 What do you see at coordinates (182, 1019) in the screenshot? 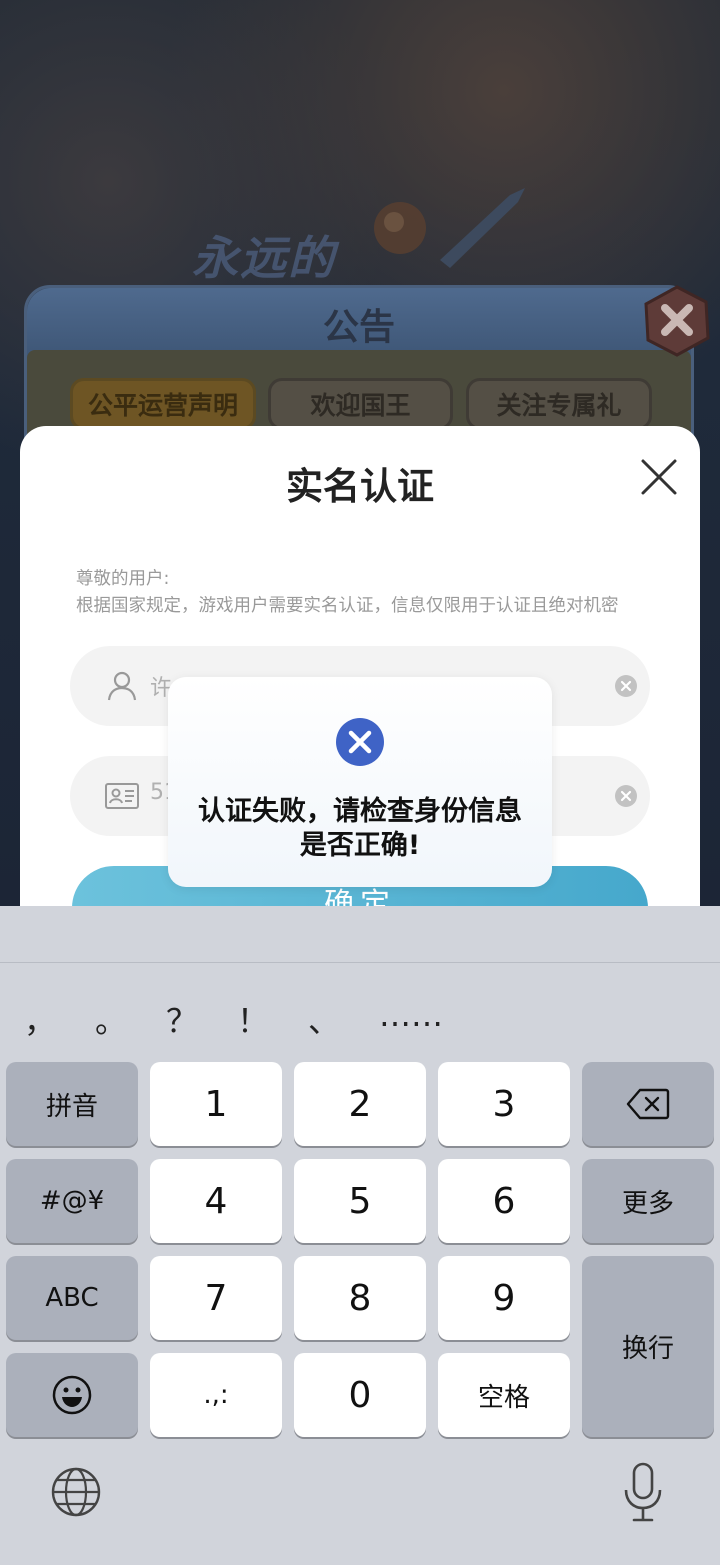
I see `punct-question: ？` at bounding box center [182, 1019].